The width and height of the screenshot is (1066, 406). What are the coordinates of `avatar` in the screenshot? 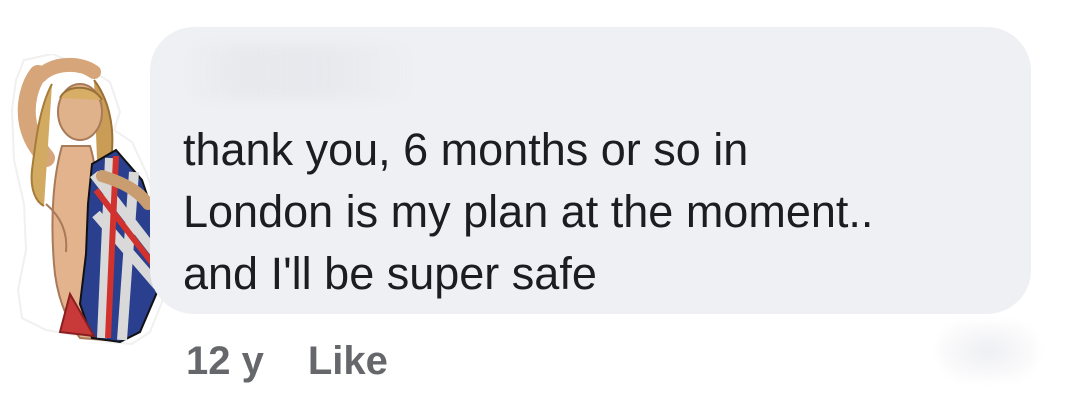 It's located at (90, 200).